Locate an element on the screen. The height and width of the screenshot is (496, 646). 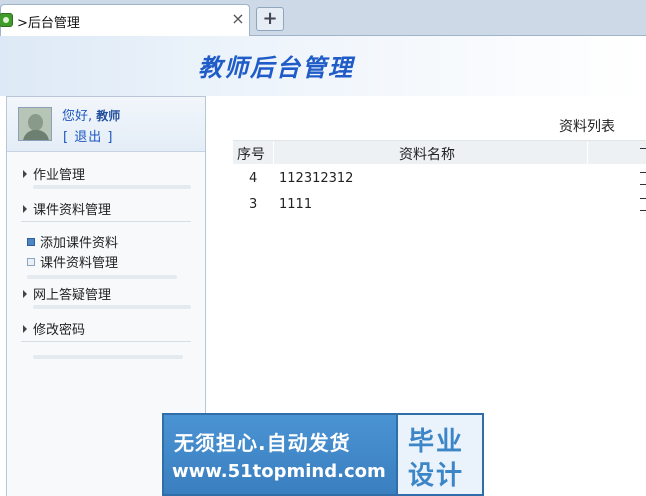
sidebar-item-homework: 作业管理 is located at coordinates (54, 173).